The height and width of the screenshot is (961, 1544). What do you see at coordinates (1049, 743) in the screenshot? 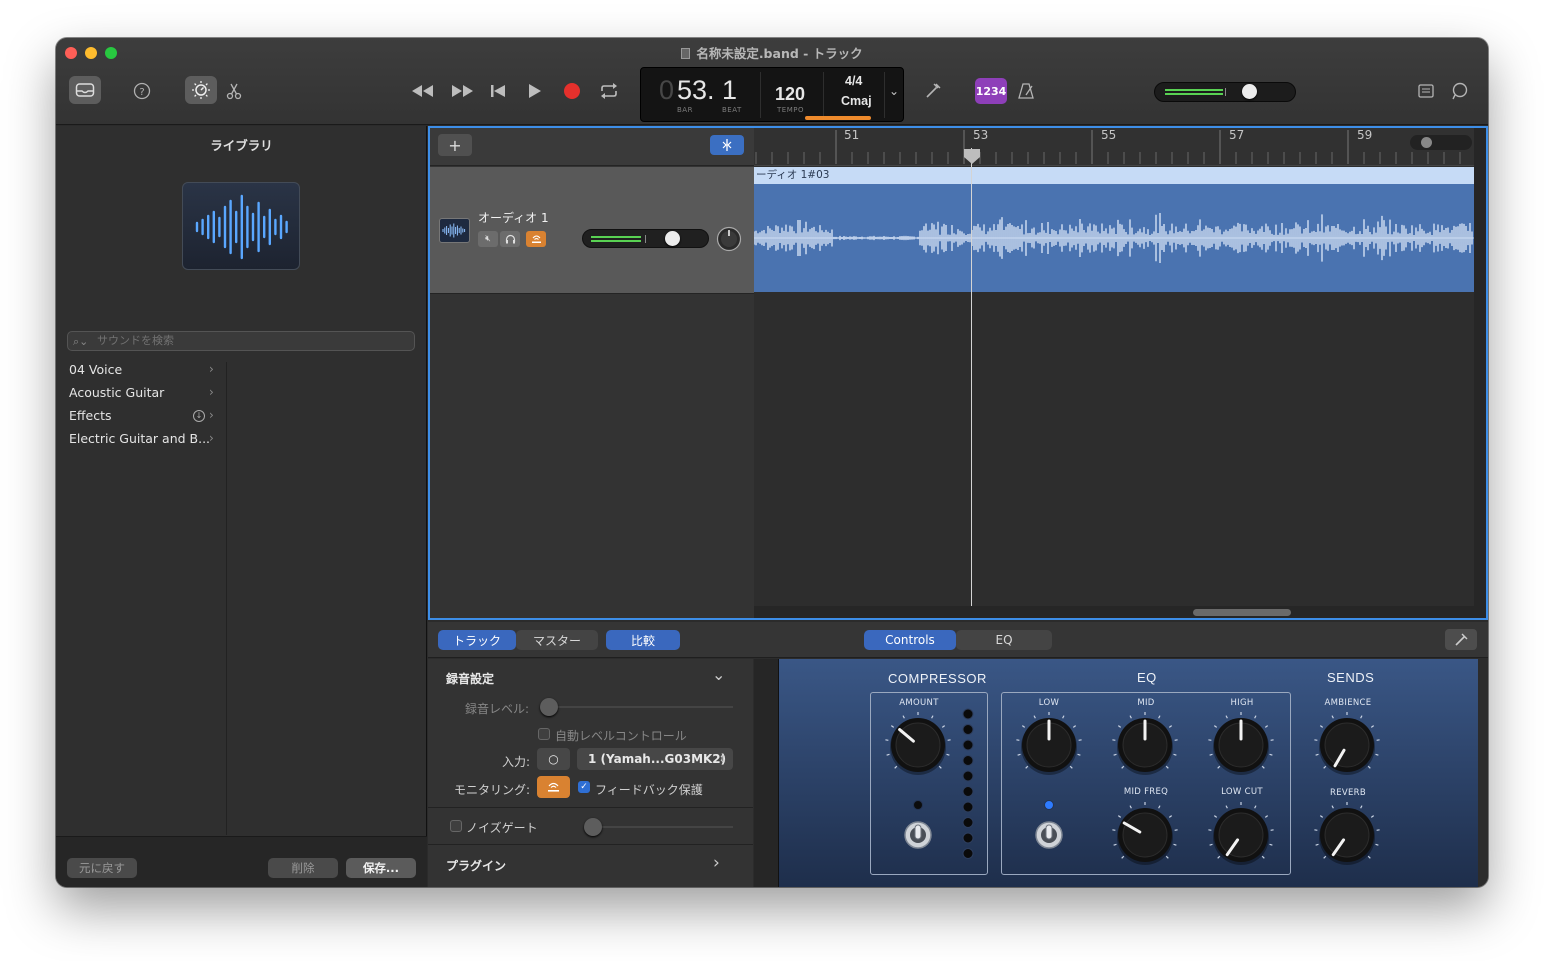
I see `low-knob` at bounding box center [1049, 743].